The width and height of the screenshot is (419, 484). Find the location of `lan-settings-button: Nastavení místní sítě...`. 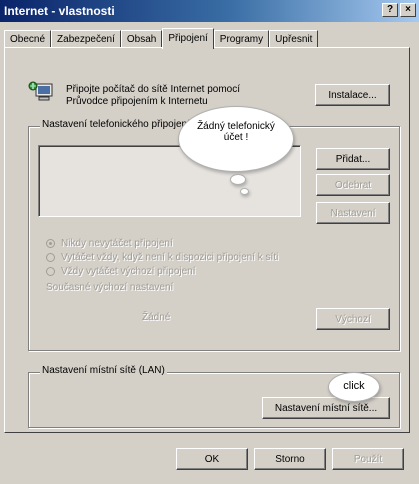

lan-settings-button: Nastavení místní sítě... is located at coordinates (326, 408).